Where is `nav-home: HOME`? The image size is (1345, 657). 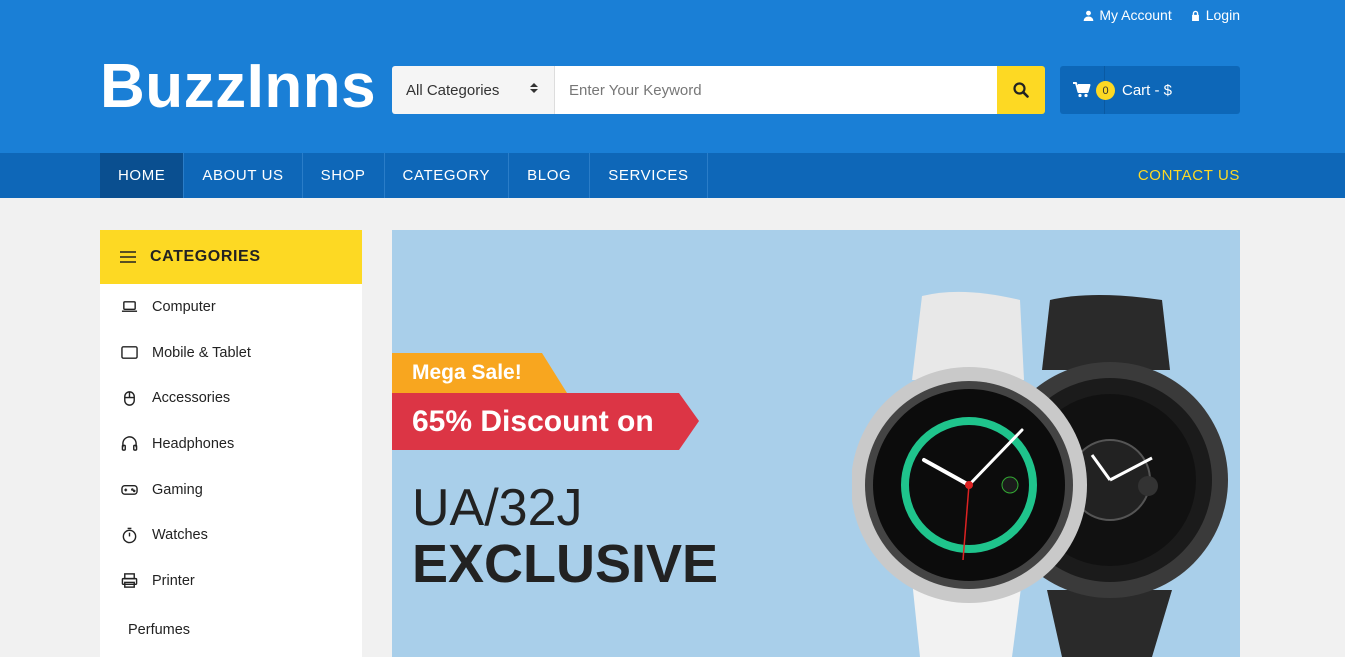
nav-home: HOME is located at coordinates (142, 175).